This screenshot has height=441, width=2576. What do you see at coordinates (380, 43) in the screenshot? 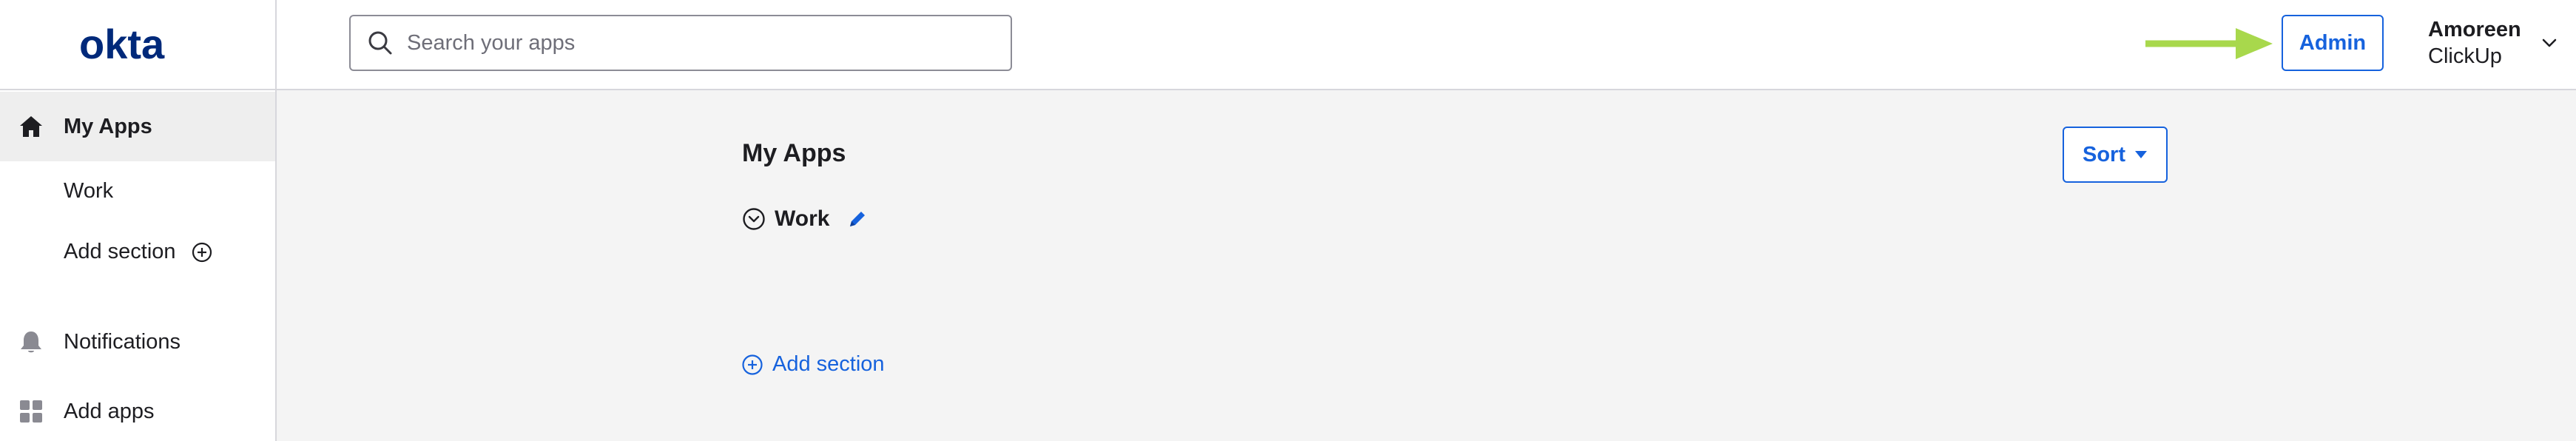
I see `search-icon` at bounding box center [380, 43].